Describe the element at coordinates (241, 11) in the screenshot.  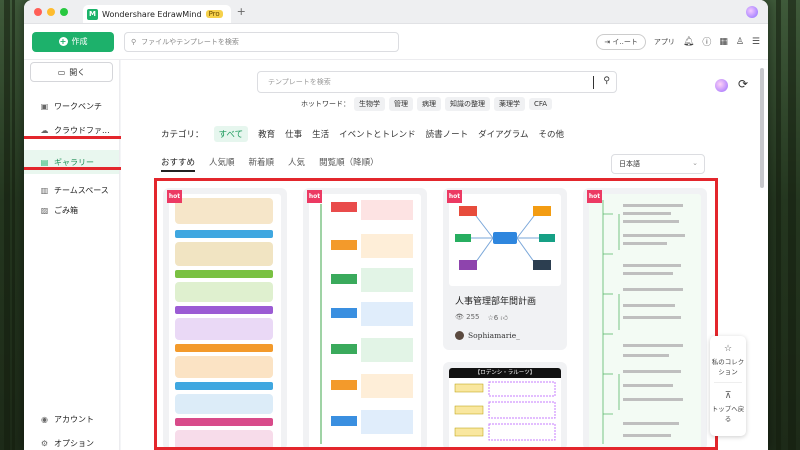
I see `new-tab-button: +` at that location.